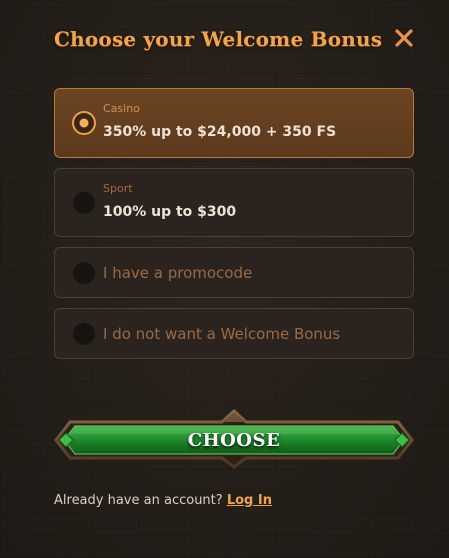  Describe the element at coordinates (249, 500) in the screenshot. I see `login-link: Log In` at that location.